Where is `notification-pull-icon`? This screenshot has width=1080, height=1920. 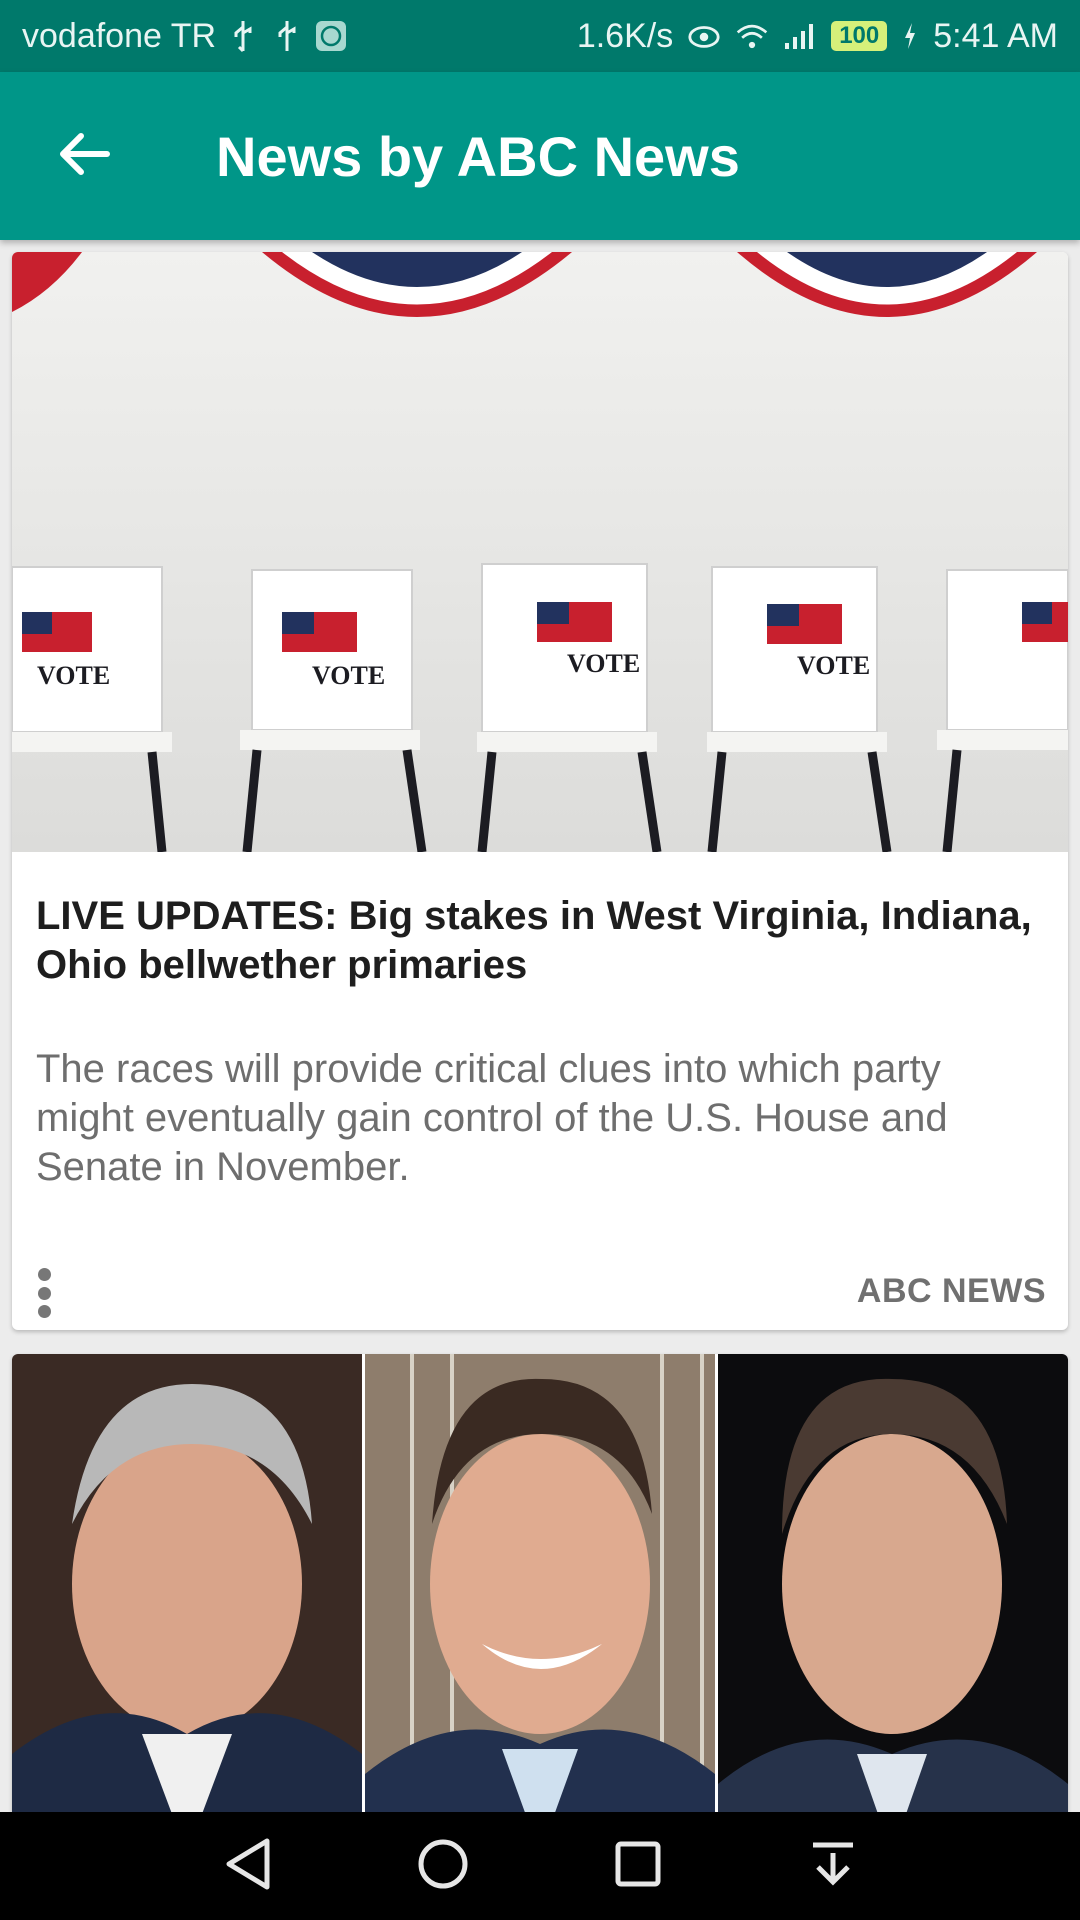
notification-pull-icon is located at coordinates (833, 1866).